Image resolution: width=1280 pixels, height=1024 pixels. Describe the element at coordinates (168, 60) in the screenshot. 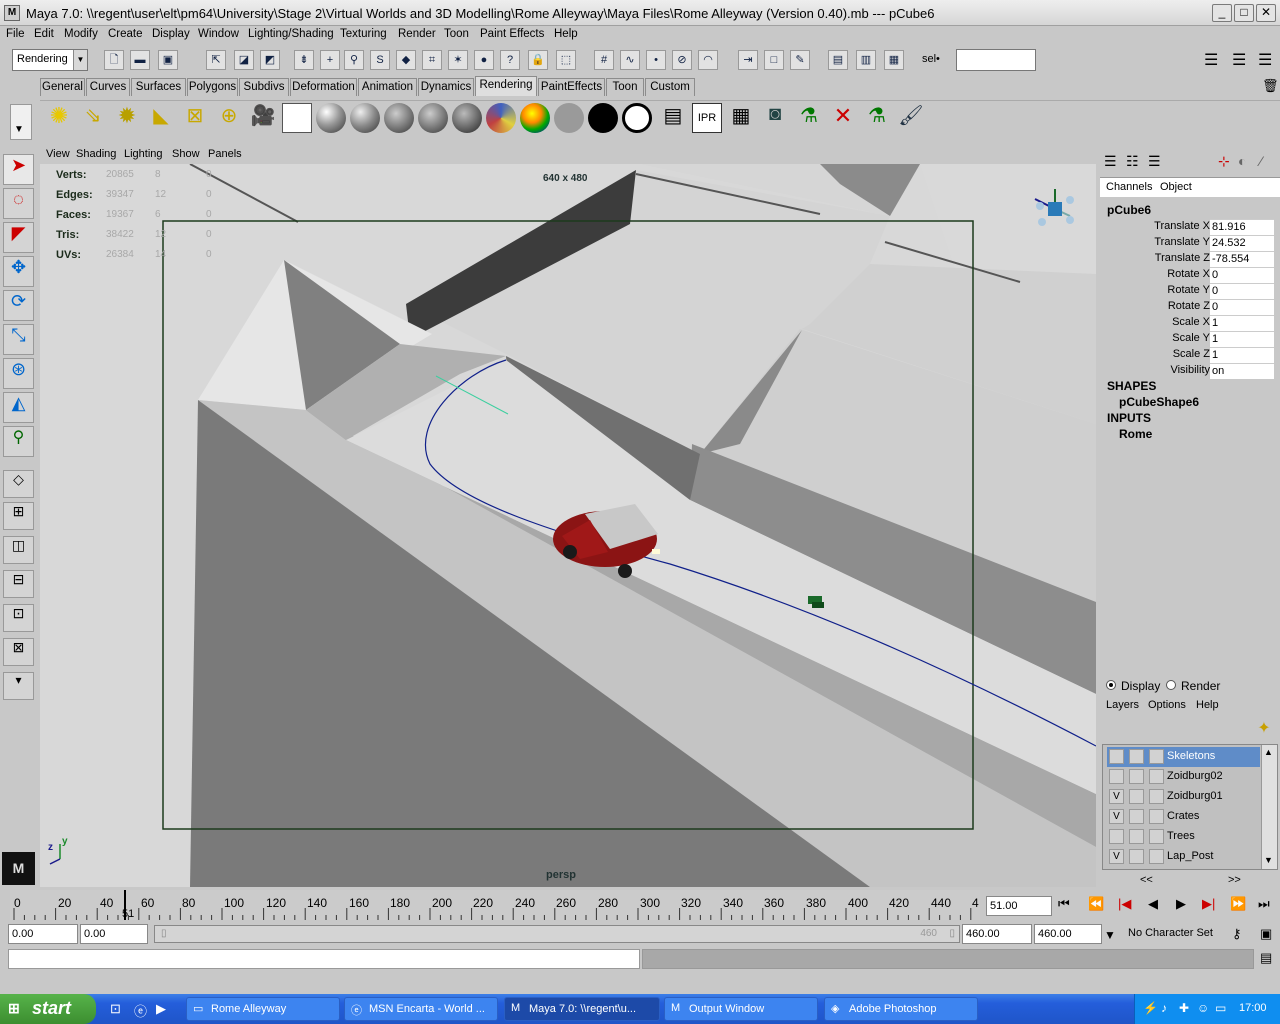

I see `save-scene-icon: ▣` at that location.